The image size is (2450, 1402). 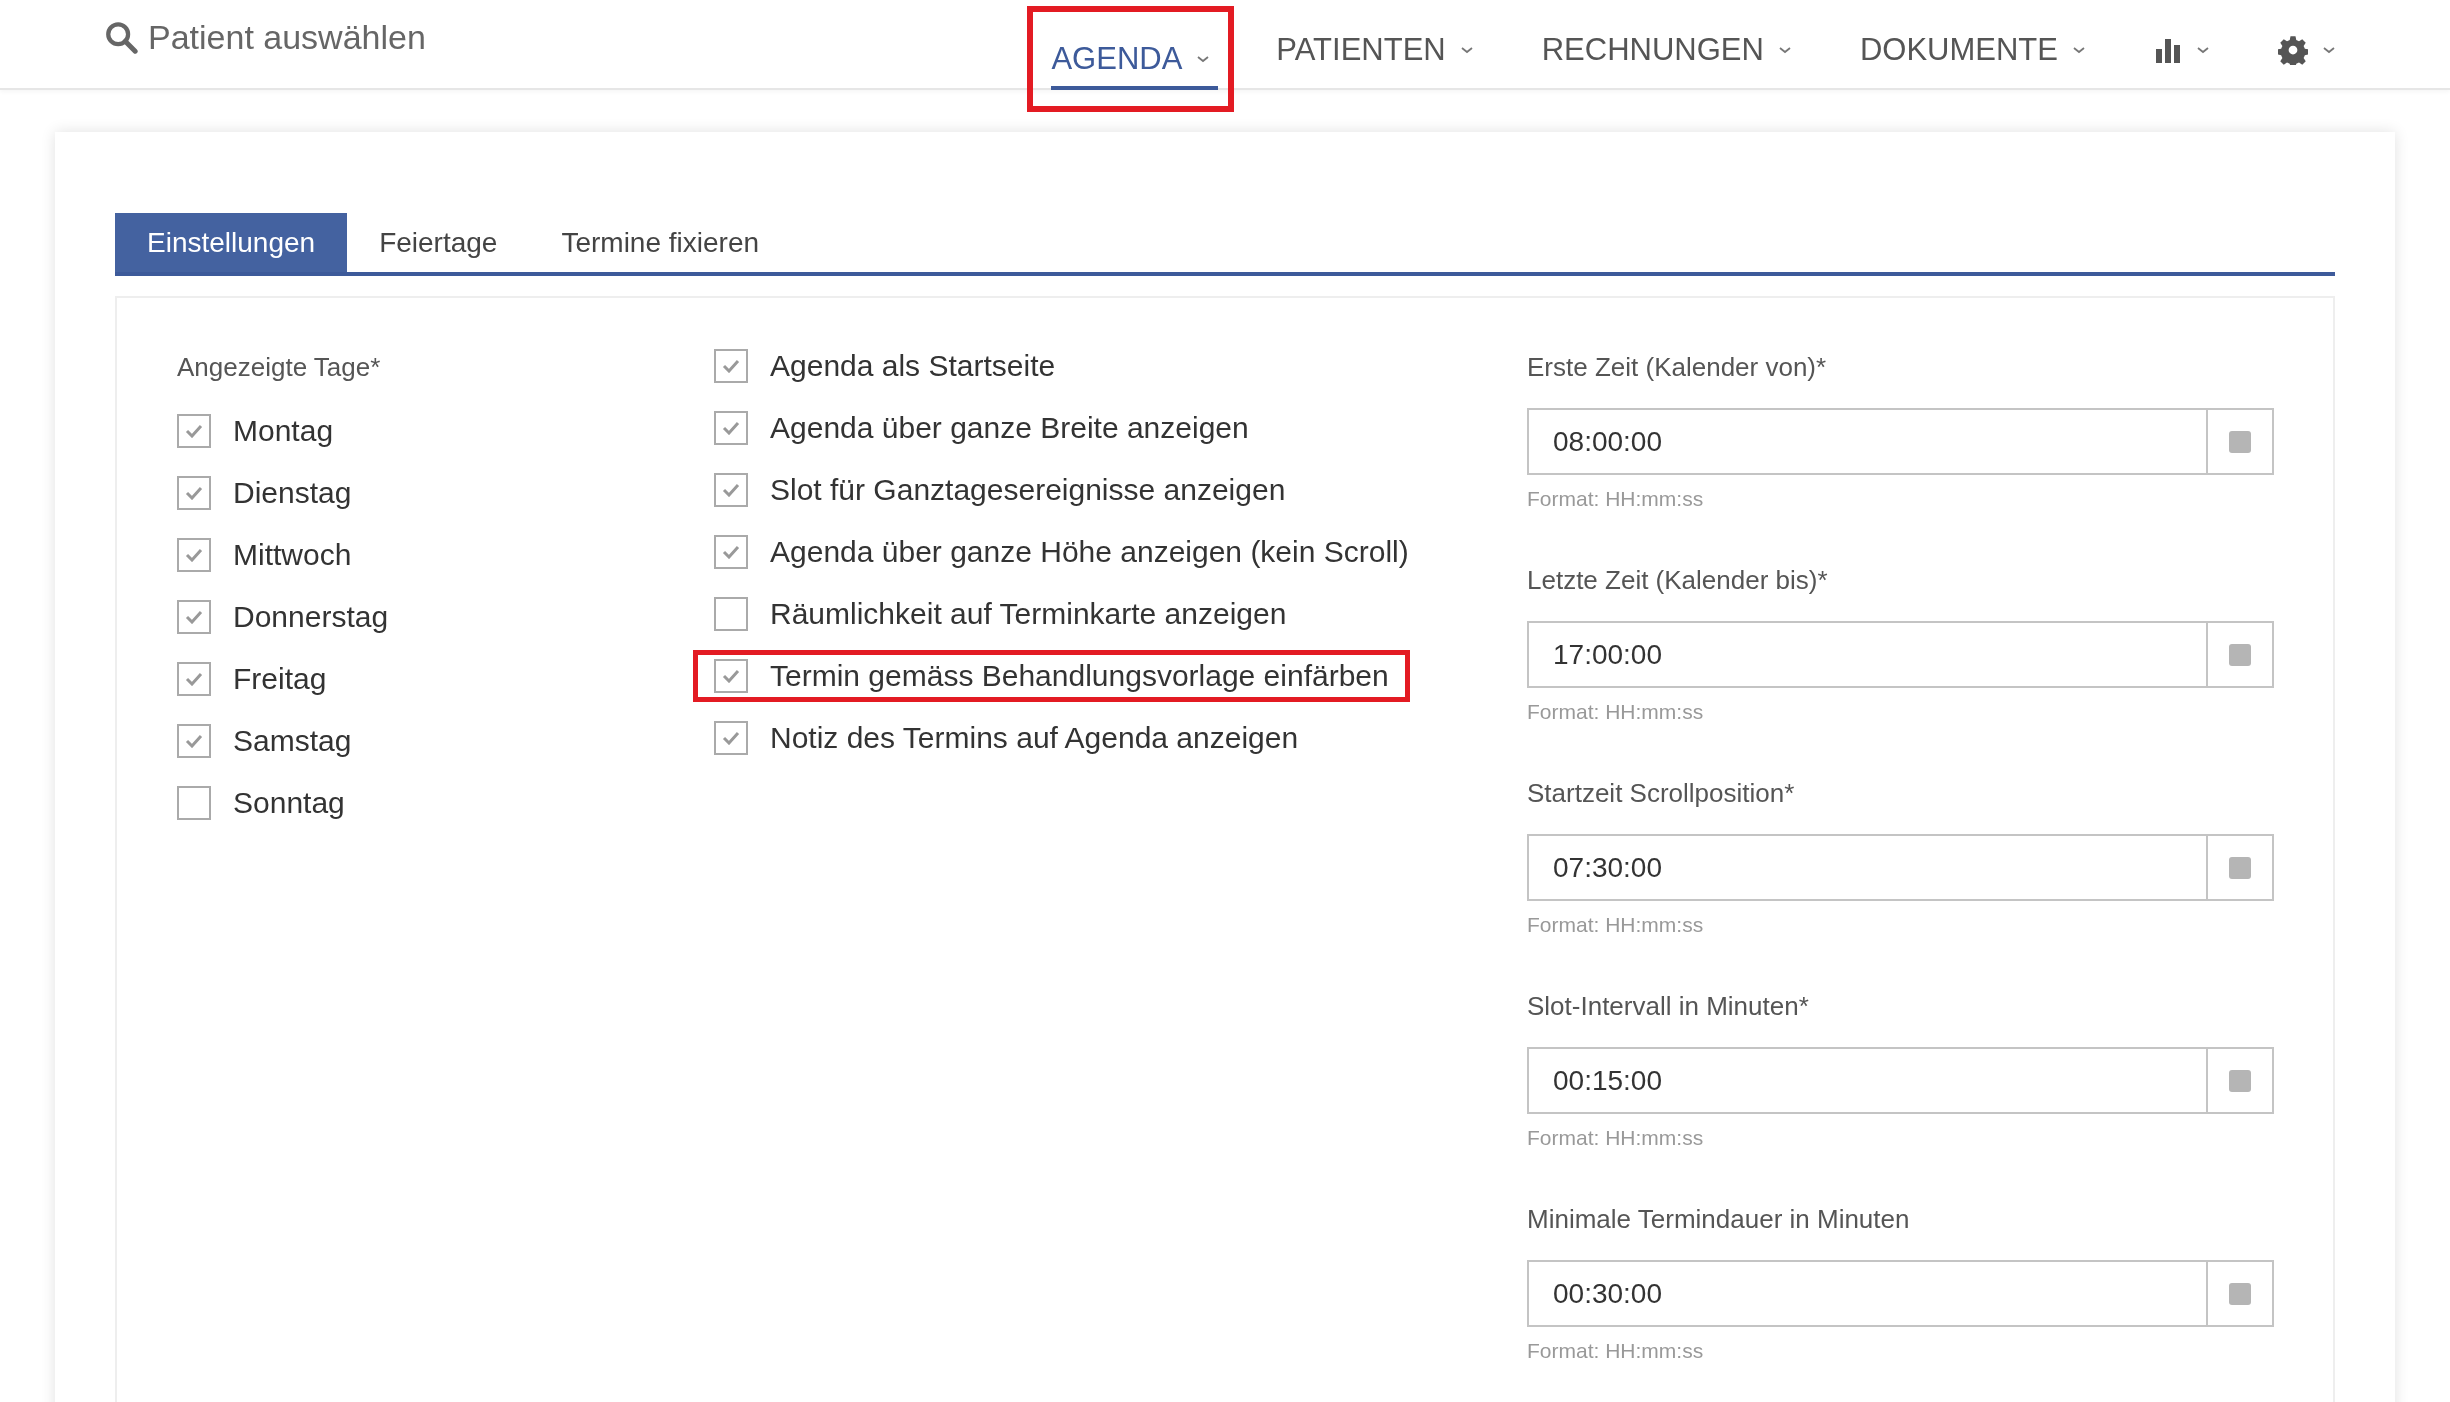 What do you see at coordinates (292, 493) in the screenshot?
I see `checkbox-label: Dienstag` at bounding box center [292, 493].